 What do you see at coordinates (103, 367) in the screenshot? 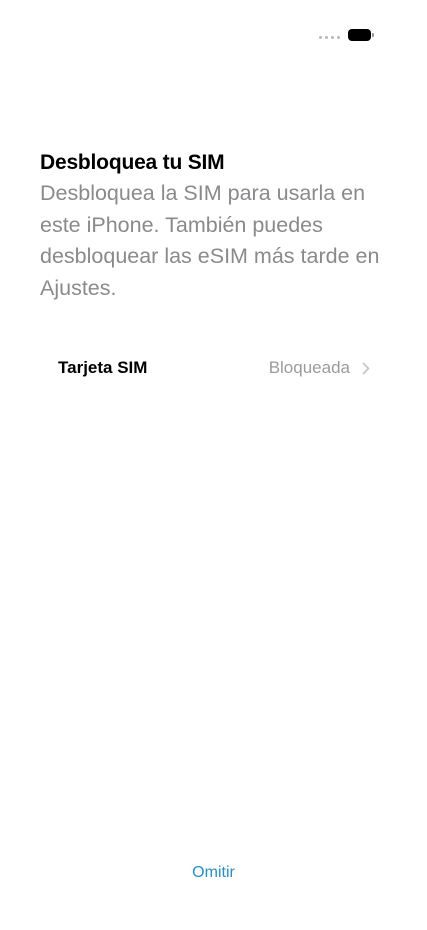
I see `sim-card-label: Tarjeta SIM` at bounding box center [103, 367].